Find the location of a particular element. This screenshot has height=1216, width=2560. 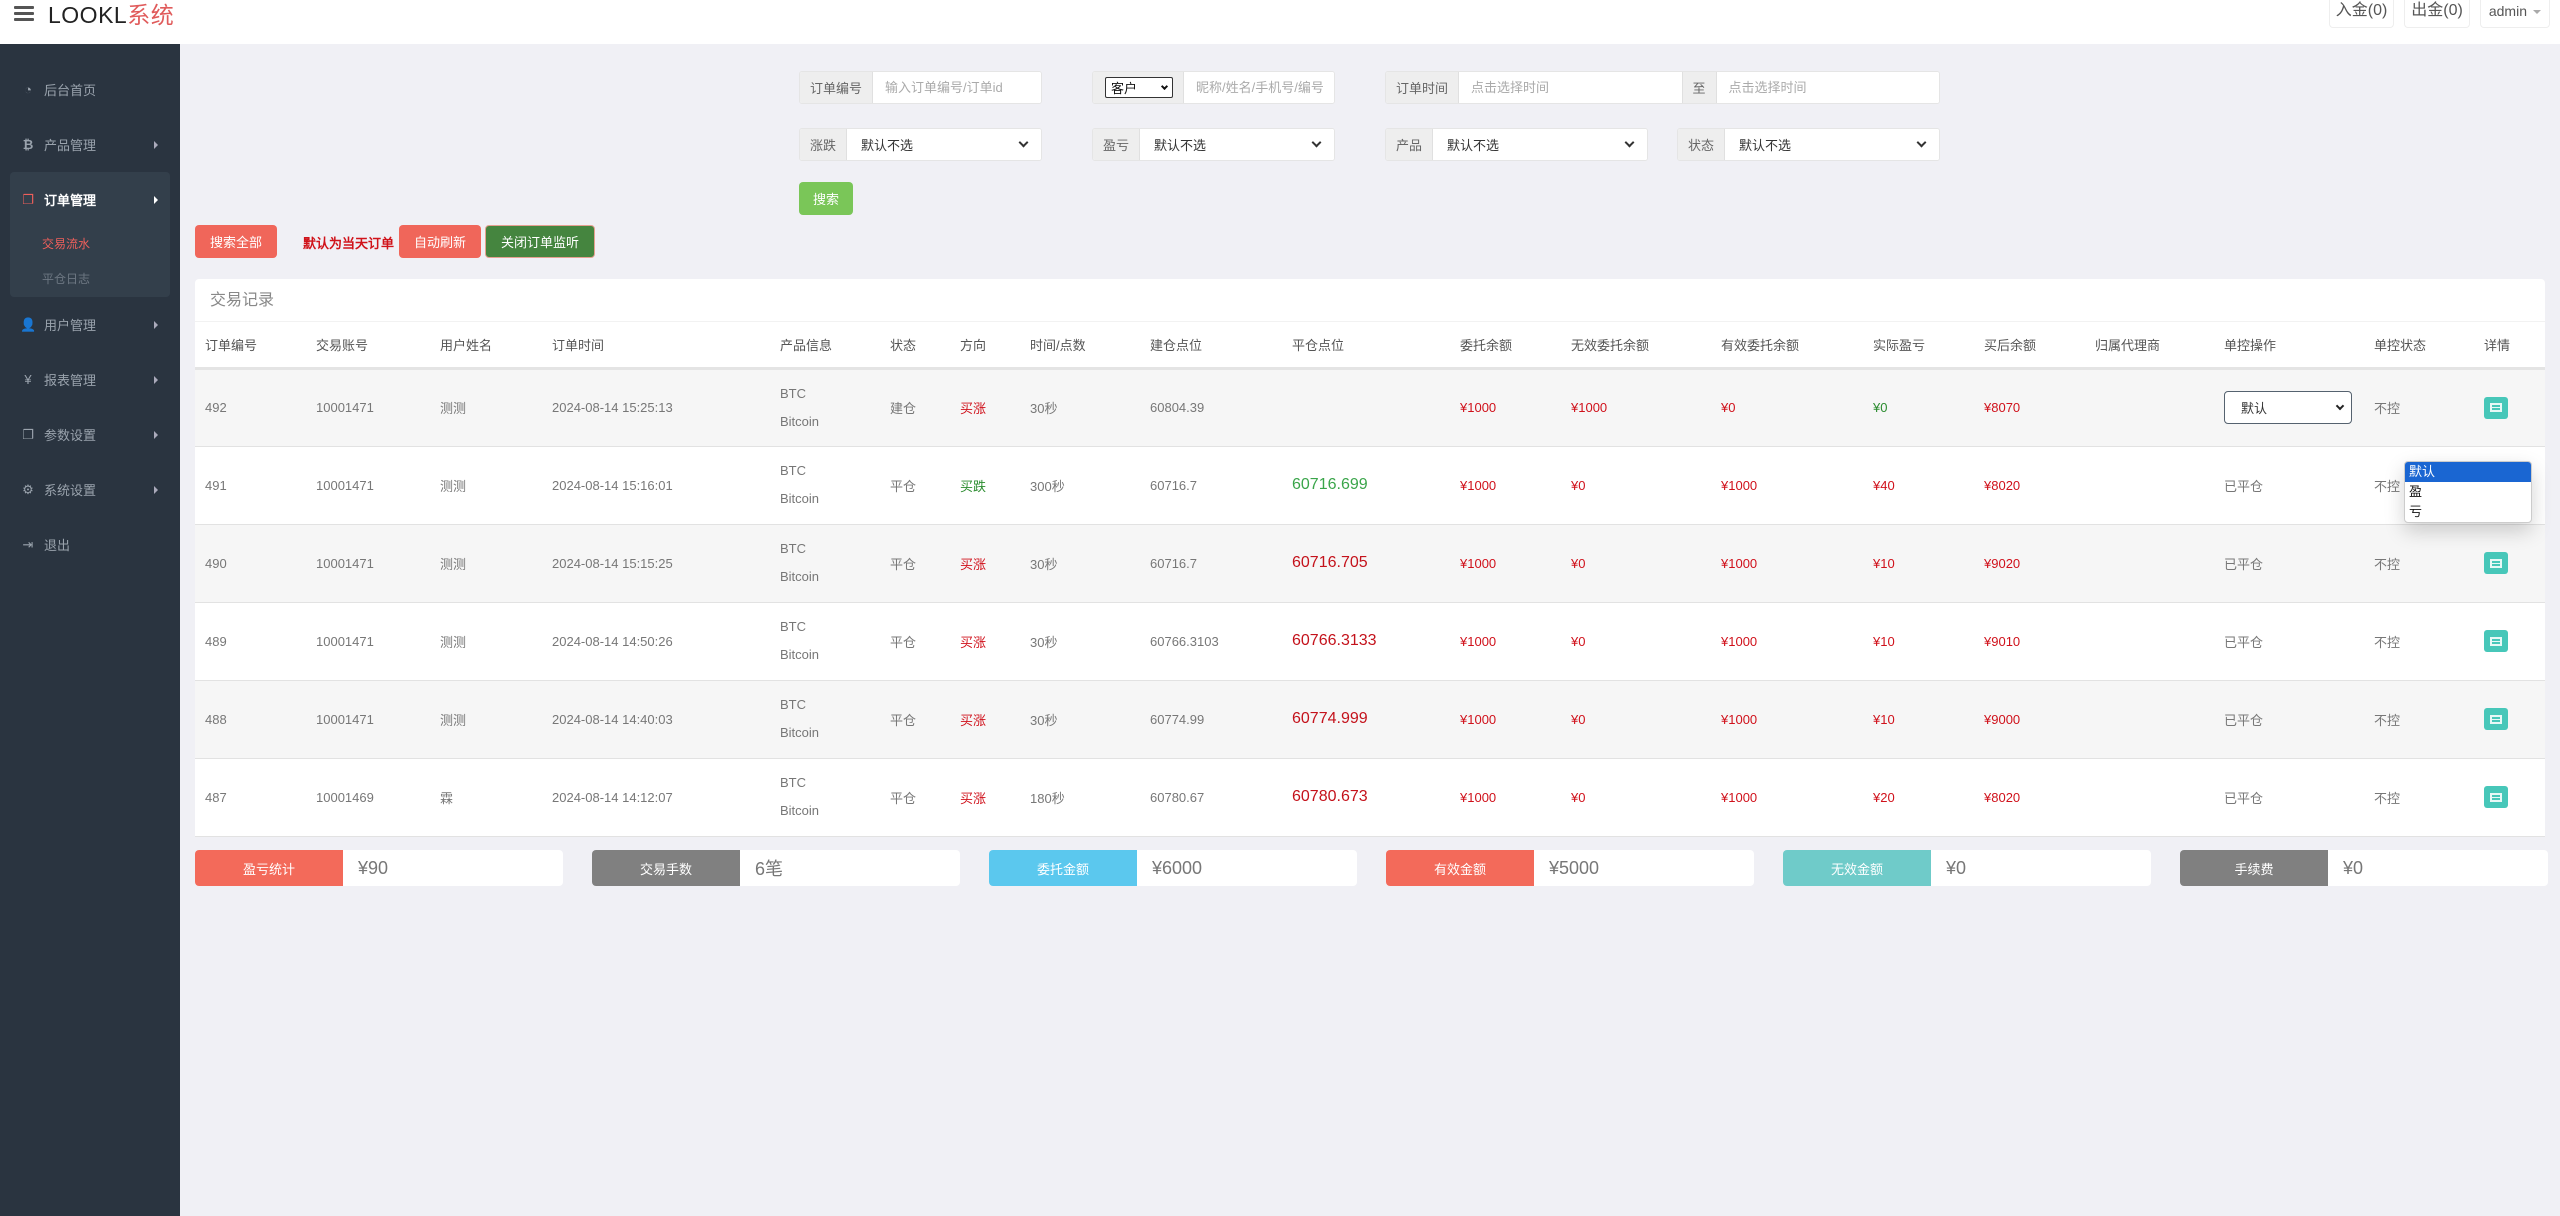

order-id: 487 is located at coordinates (250, 797).